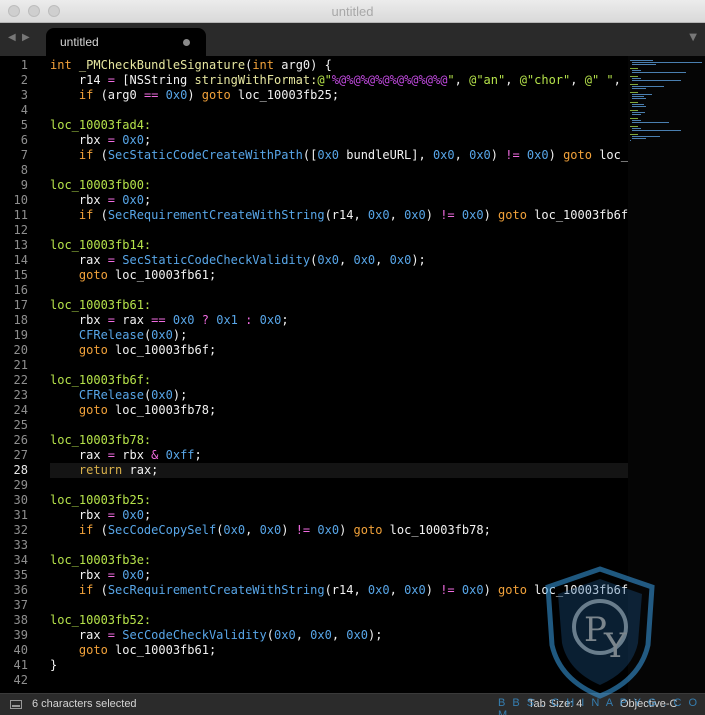  What do you see at coordinates (352, 39) in the screenshot?
I see `tab-bar: ◀ ▶ untitled ▼` at bounding box center [352, 39].